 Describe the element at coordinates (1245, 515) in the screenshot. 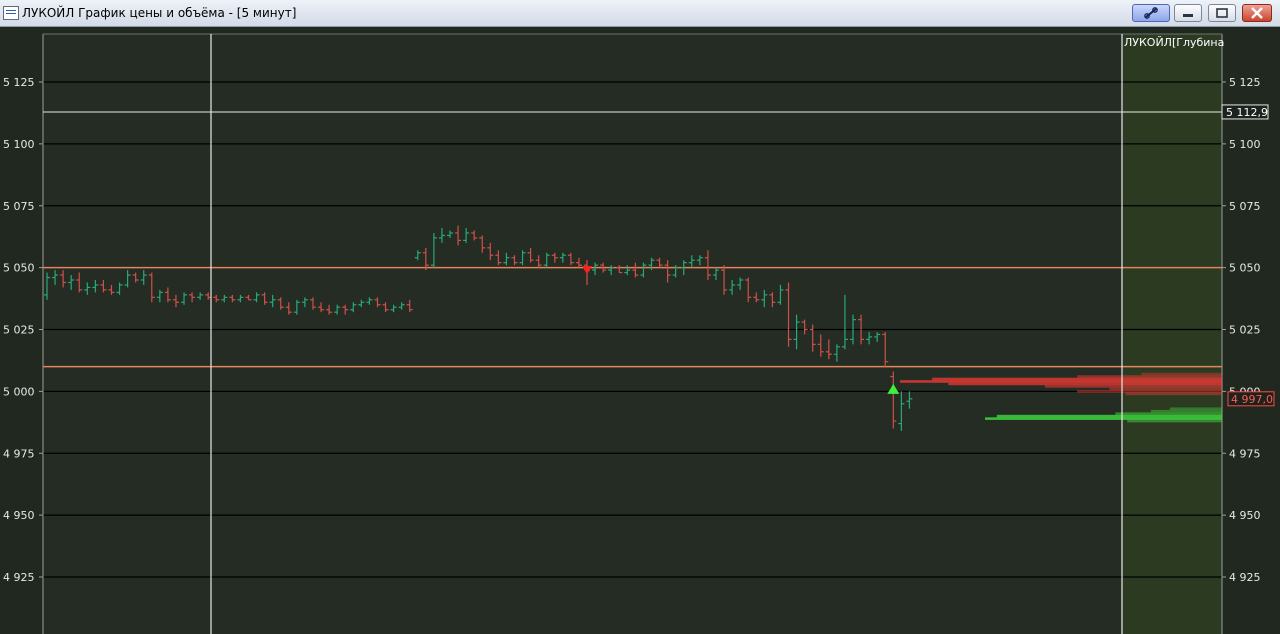

I see `right-tick-label: 4 950` at that location.